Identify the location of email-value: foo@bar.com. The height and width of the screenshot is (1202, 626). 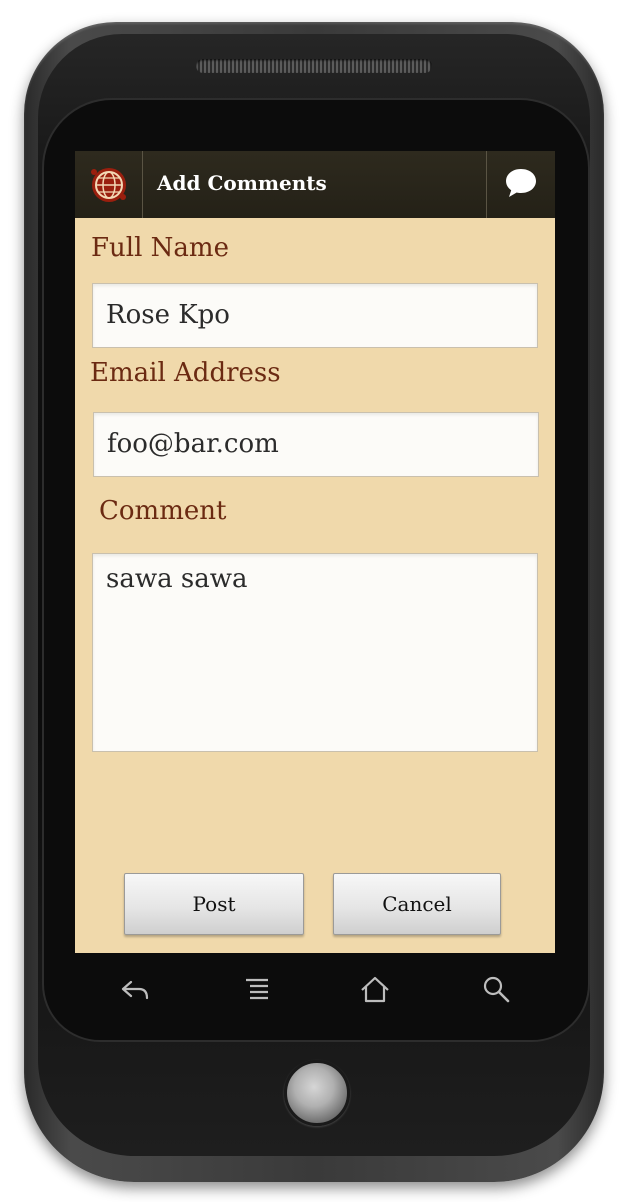
(193, 444).